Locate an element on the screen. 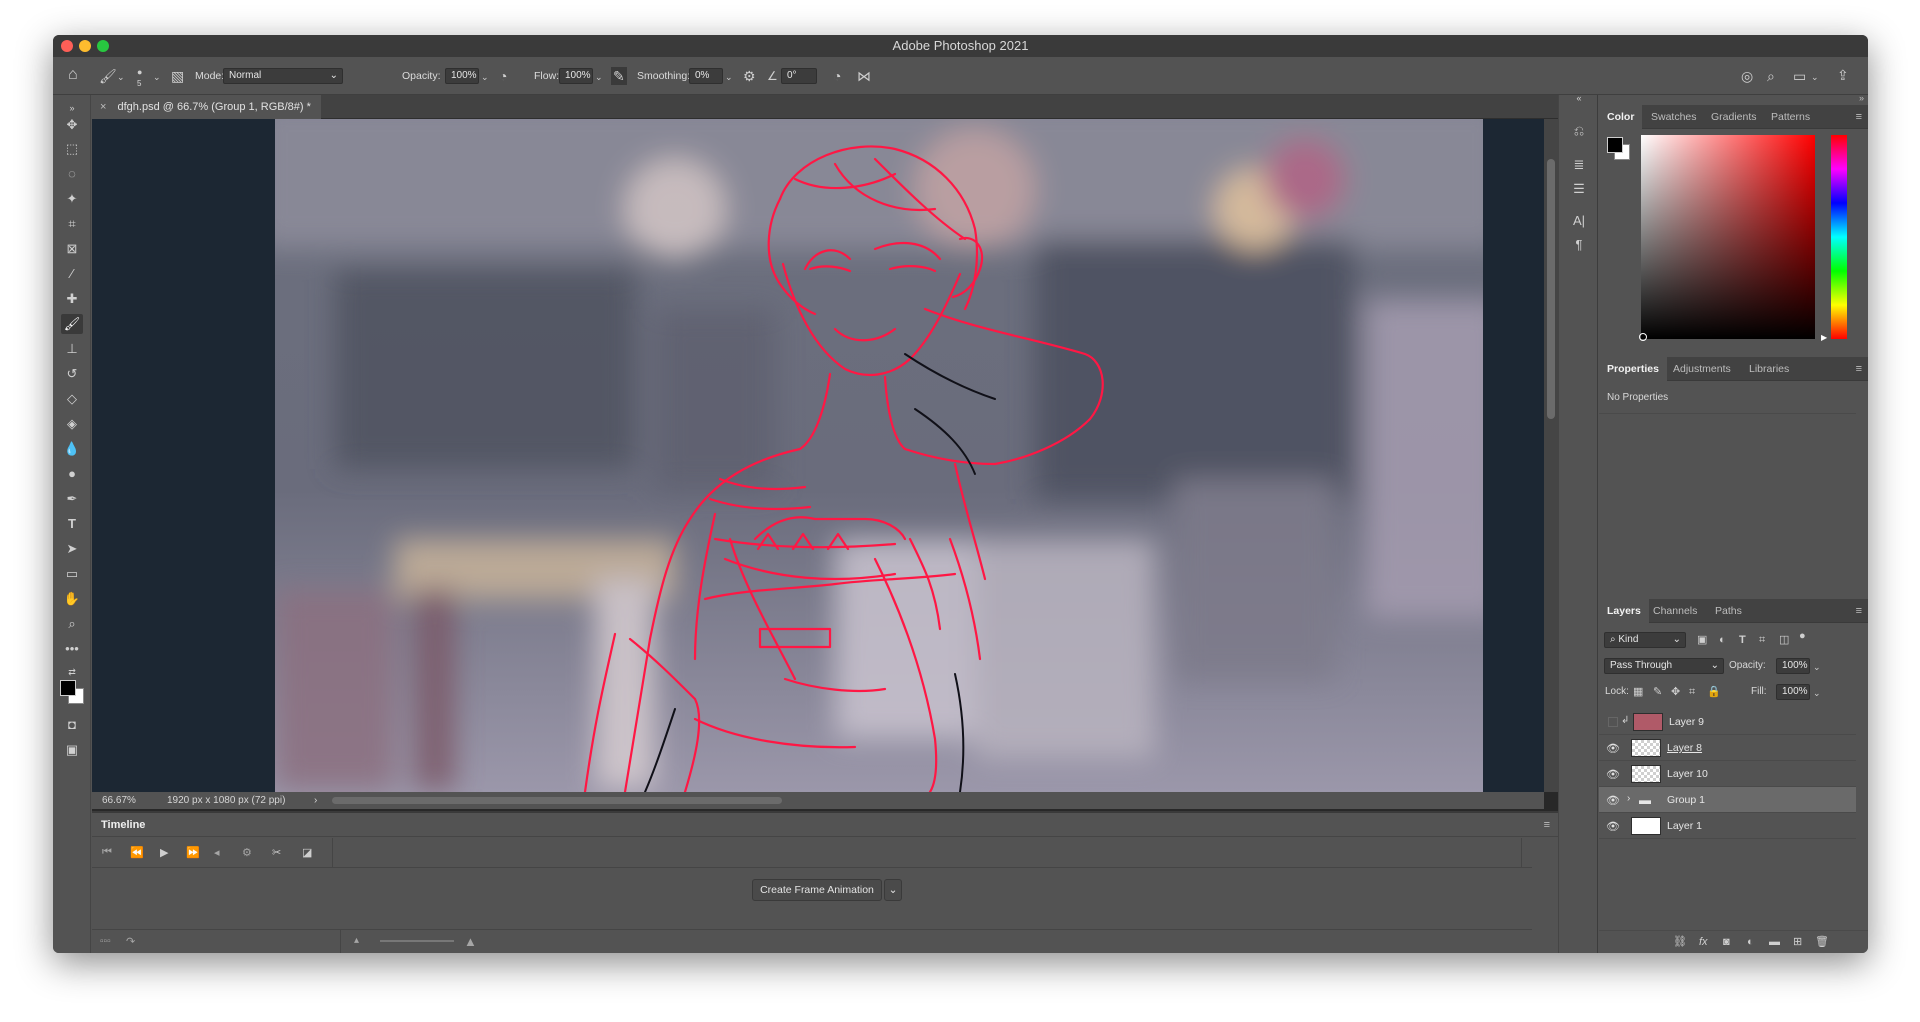 This screenshot has height=1022, width=1920. tab-swatches: Swatches is located at coordinates (1674, 117).